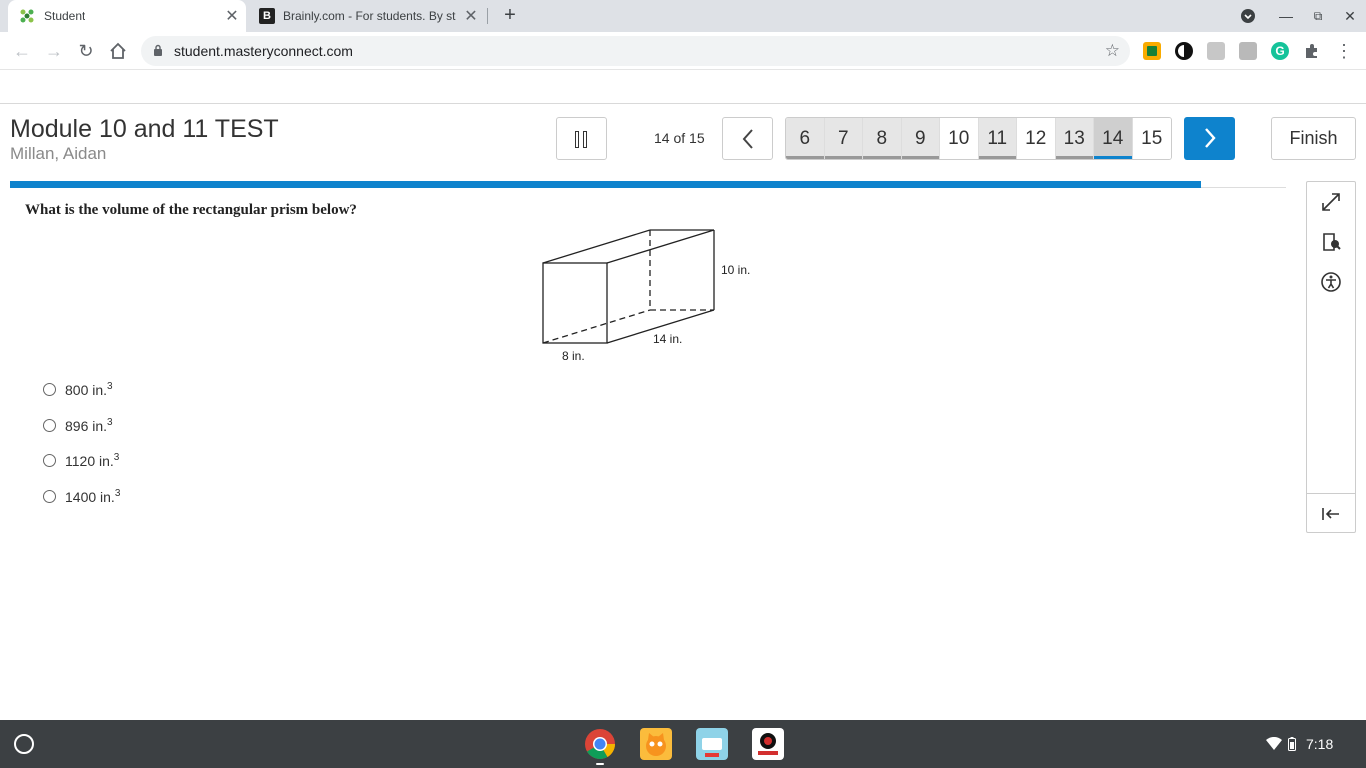 Image resolution: width=1366 pixels, height=768 pixels. I want to click on height-label: 10 in., so click(736, 270).